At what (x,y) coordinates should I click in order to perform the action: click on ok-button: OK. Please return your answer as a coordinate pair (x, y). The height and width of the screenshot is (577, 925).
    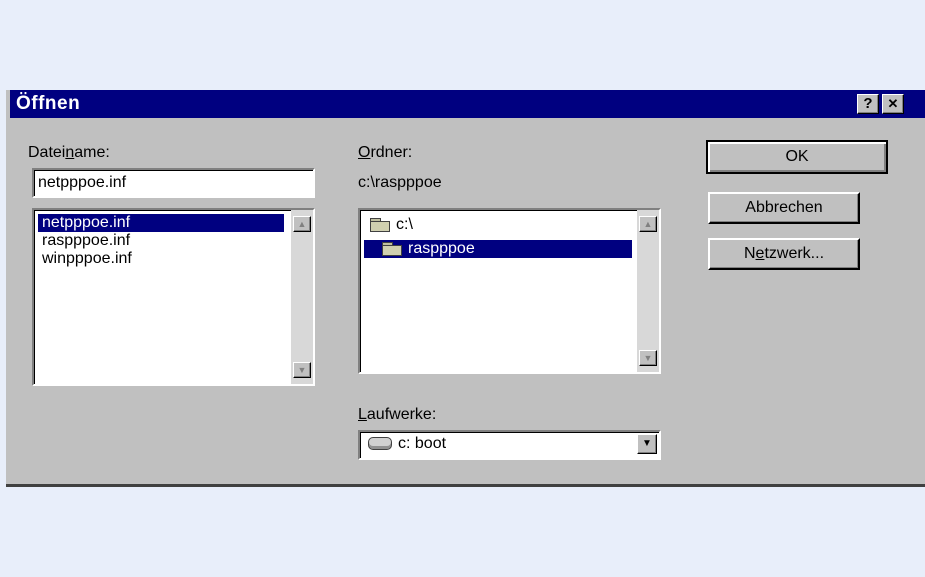
    Looking at the image, I should click on (797, 157).